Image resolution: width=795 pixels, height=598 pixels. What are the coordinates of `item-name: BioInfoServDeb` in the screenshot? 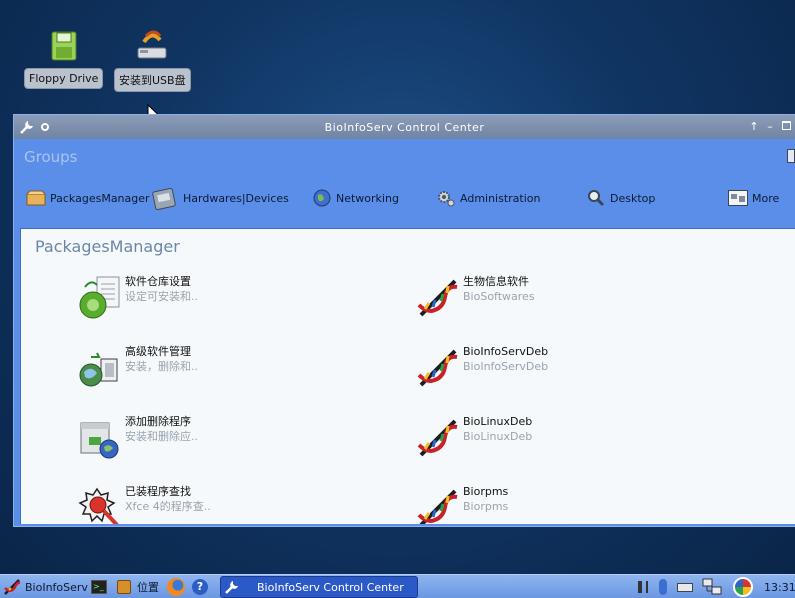 It's located at (506, 351).